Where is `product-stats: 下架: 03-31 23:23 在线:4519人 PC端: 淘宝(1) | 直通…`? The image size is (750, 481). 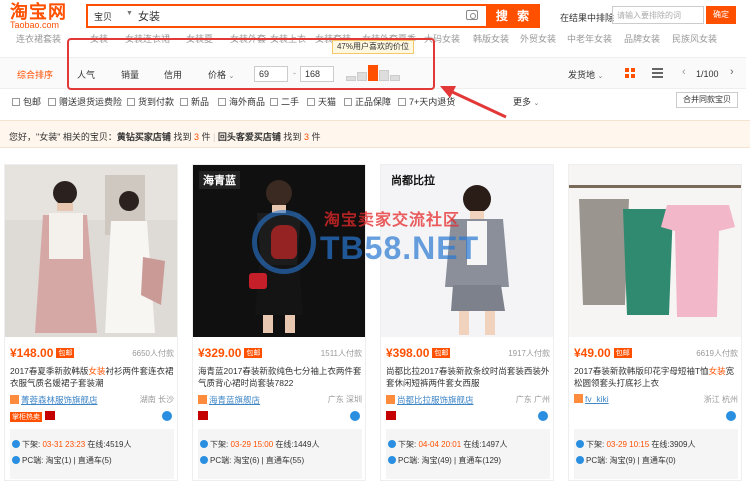 product-stats: 下架: 03-31 23:23 在线:4519人 PC端: 淘宝(1) | 直通… is located at coordinates (92, 454).